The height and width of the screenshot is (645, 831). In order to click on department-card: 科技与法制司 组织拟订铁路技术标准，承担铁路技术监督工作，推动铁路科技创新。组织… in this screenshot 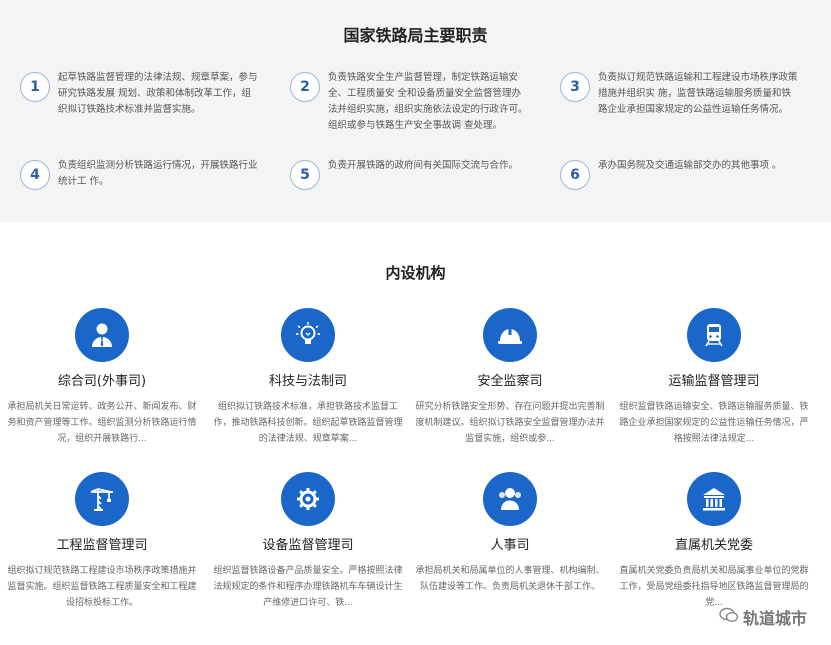, I will do `click(308, 377)`.